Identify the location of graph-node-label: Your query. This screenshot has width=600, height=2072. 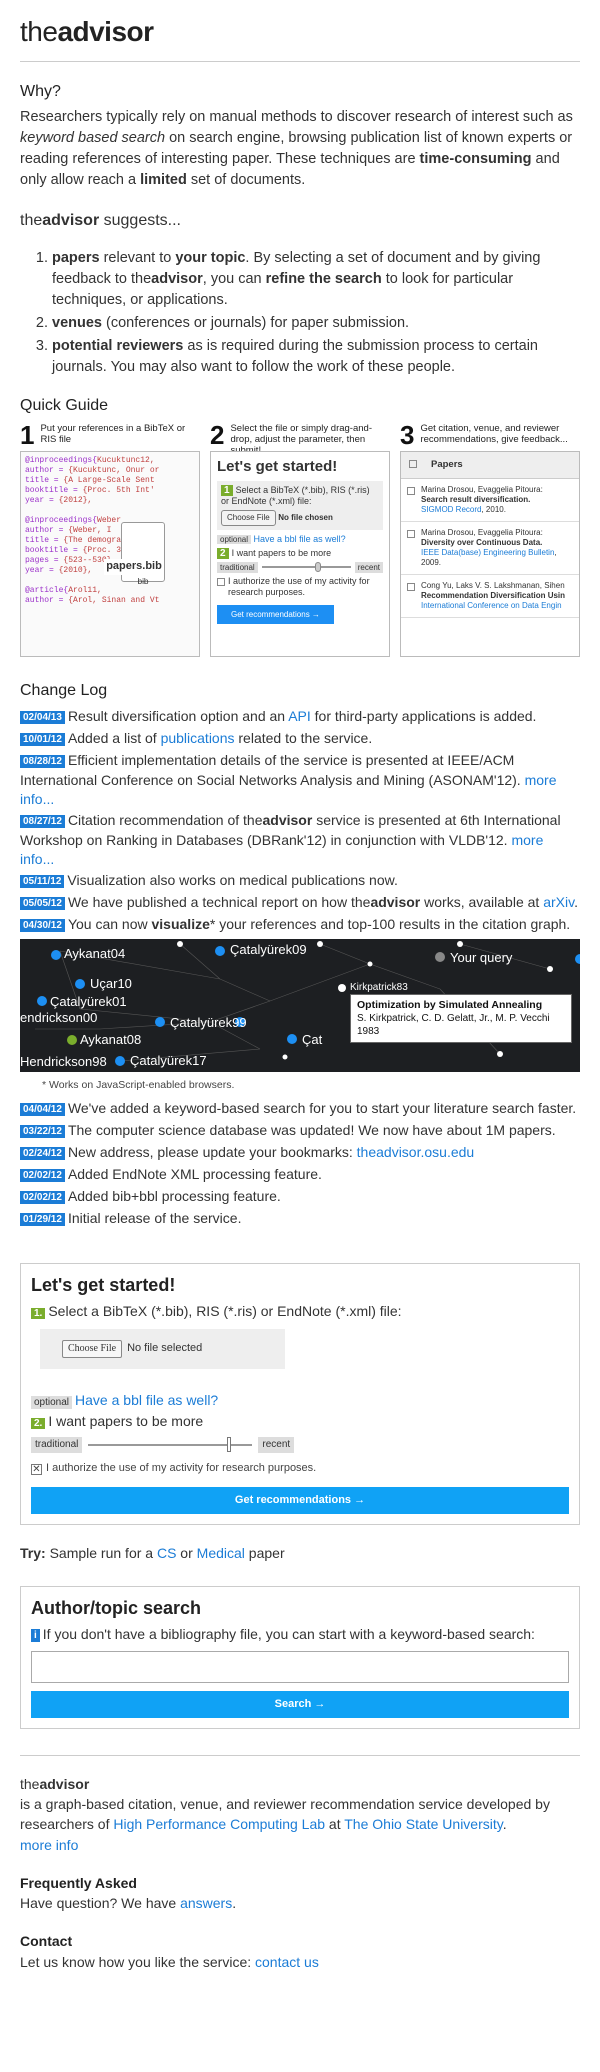
(481, 958).